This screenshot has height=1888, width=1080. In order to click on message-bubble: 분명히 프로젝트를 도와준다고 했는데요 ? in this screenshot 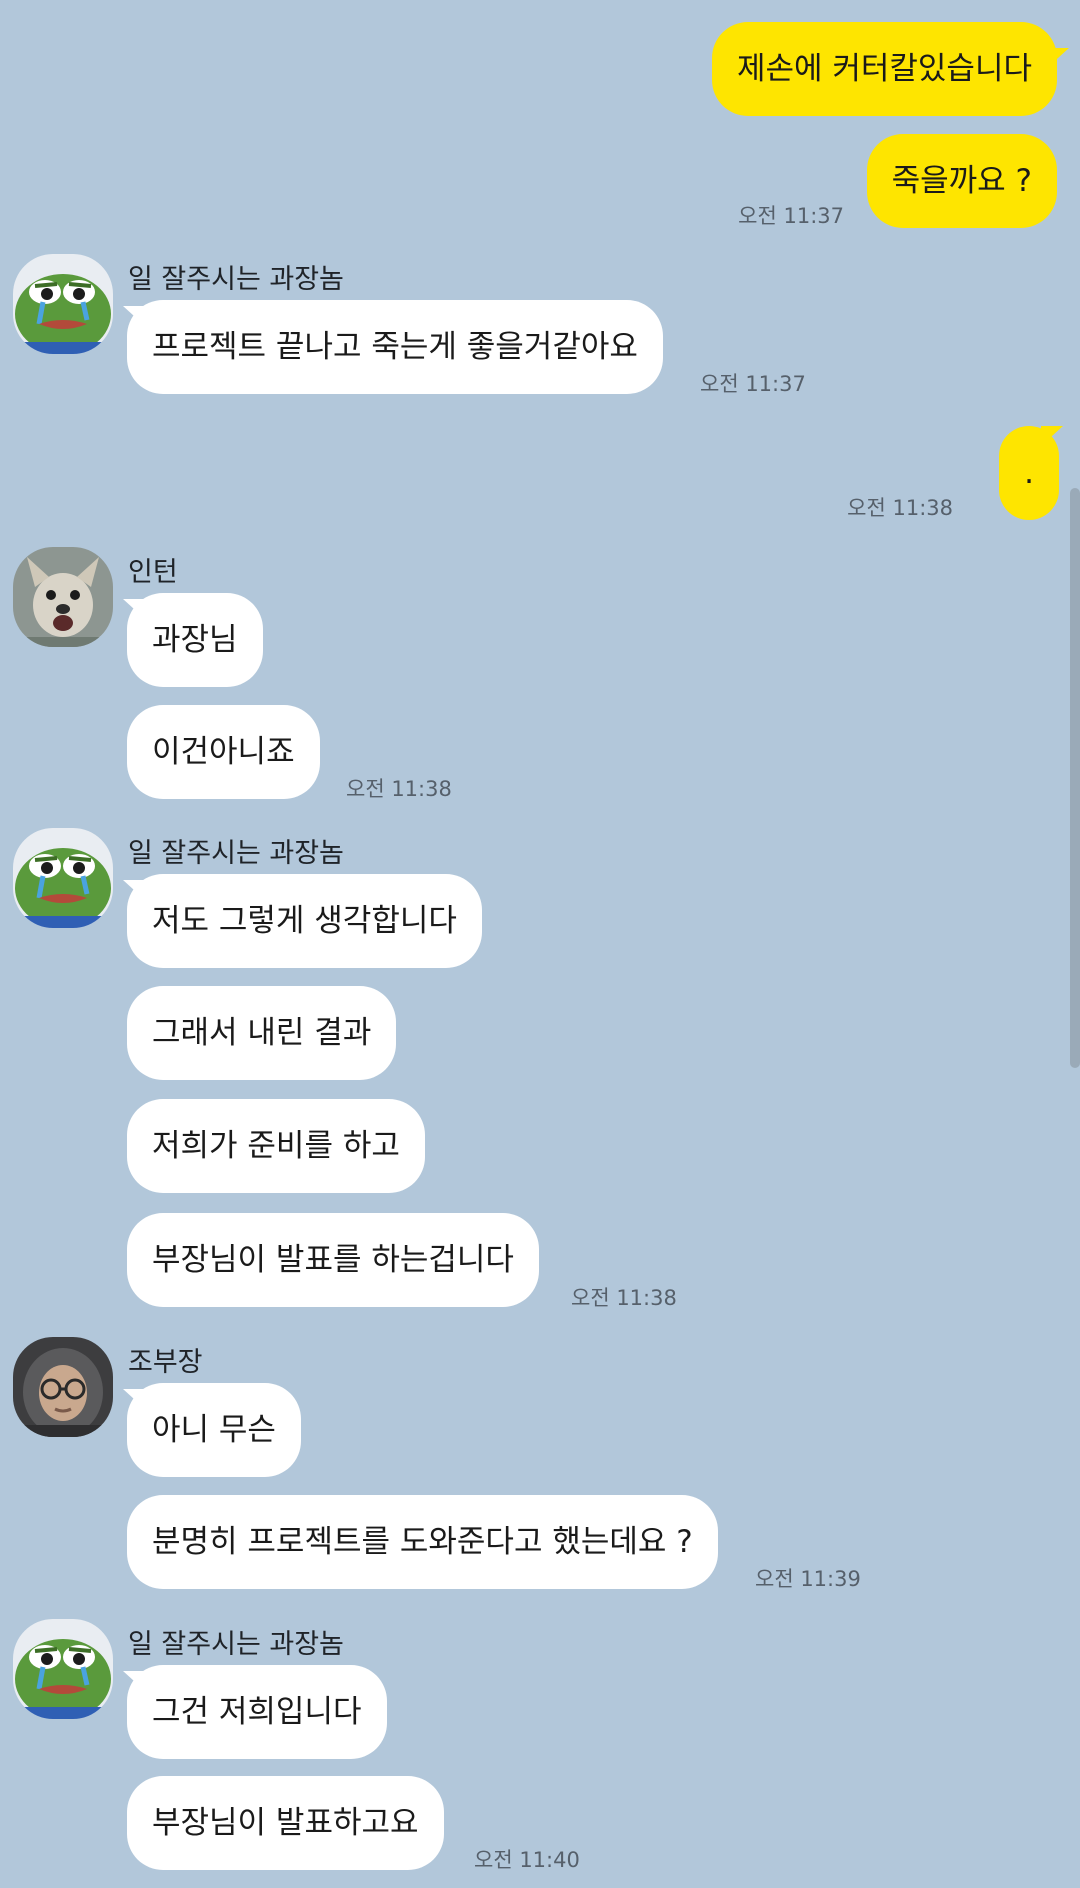, I will do `click(422, 1542)`.